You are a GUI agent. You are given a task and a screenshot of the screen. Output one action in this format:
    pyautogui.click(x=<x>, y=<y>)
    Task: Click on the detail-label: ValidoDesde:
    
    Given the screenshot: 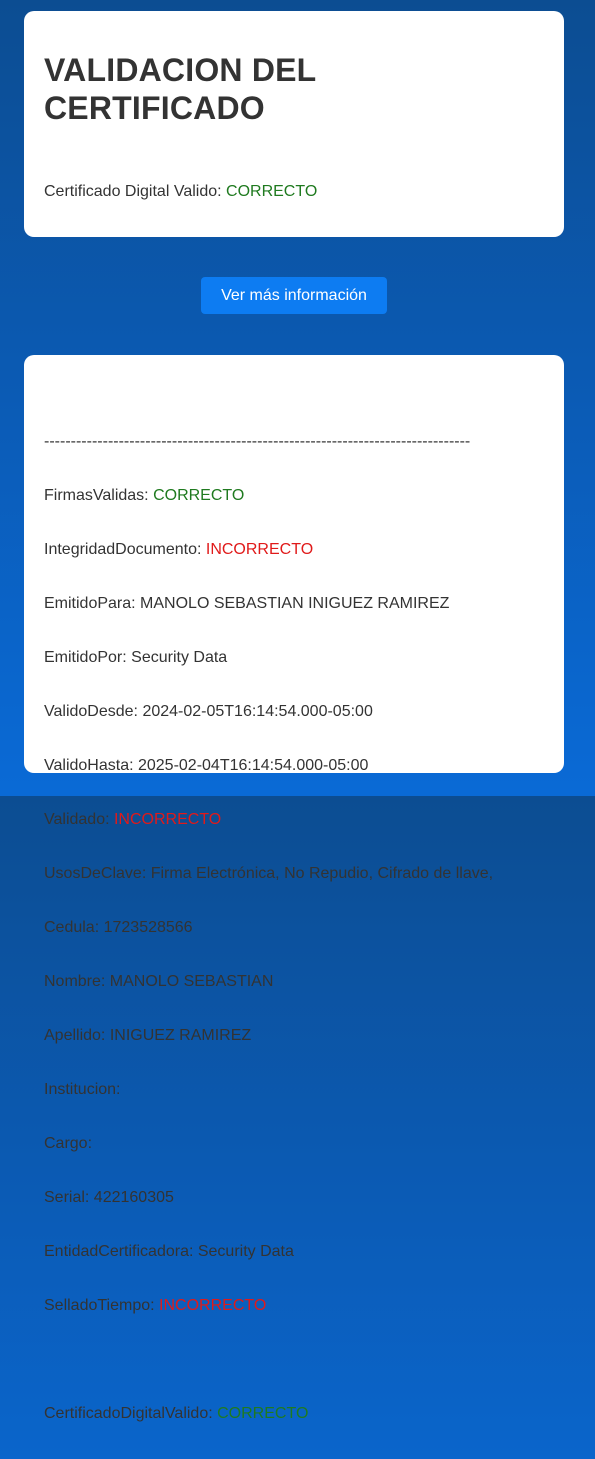 What is the action you would take?
    pyautogui.click(x=93, y=711)
    